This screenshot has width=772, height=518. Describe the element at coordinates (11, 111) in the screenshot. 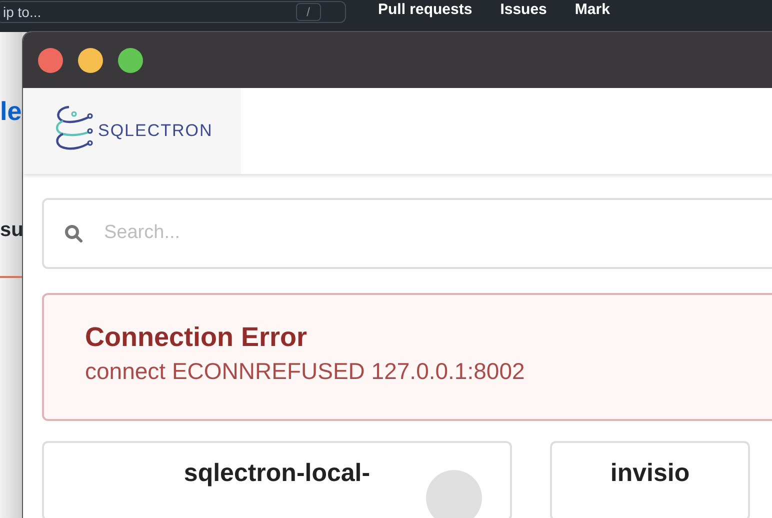

I see `page-heading-fragment: le` at that location.